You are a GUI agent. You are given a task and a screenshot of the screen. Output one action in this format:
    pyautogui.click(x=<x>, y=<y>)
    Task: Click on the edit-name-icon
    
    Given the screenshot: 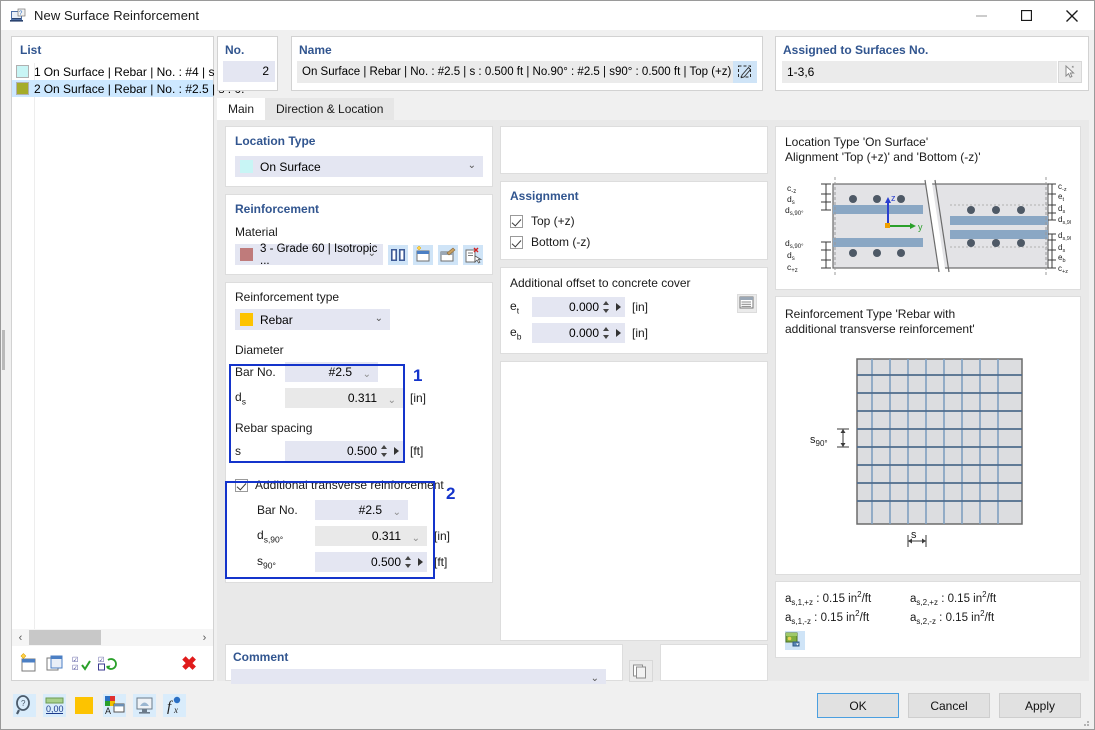 What is the action you would take?
    pyautogui.click(x=745, y=72)
    